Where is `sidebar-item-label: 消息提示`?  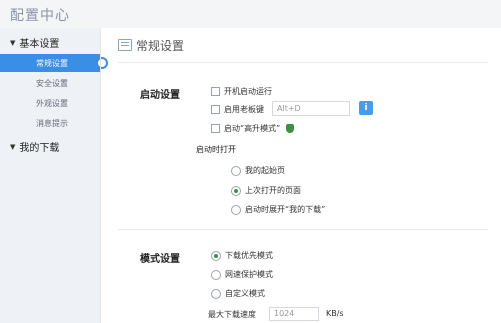 sidebar-item-label: 消息提示 is located at coordinates (52, 123).